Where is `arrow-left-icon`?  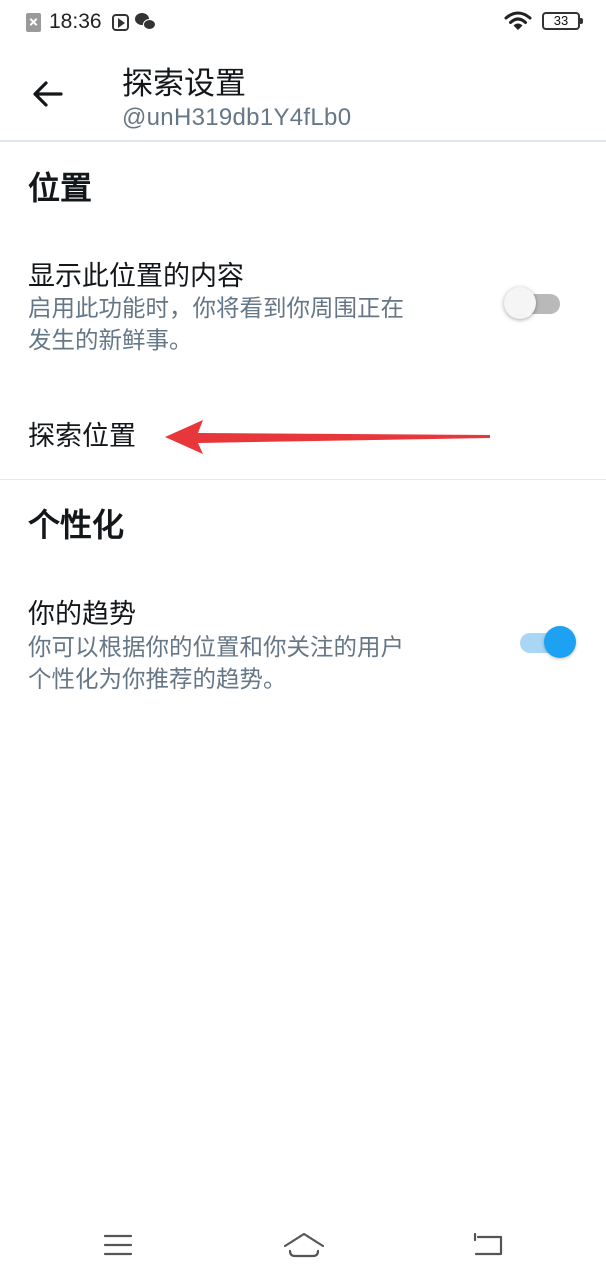 arrow-left-icon is located at coordinates (48, 94).